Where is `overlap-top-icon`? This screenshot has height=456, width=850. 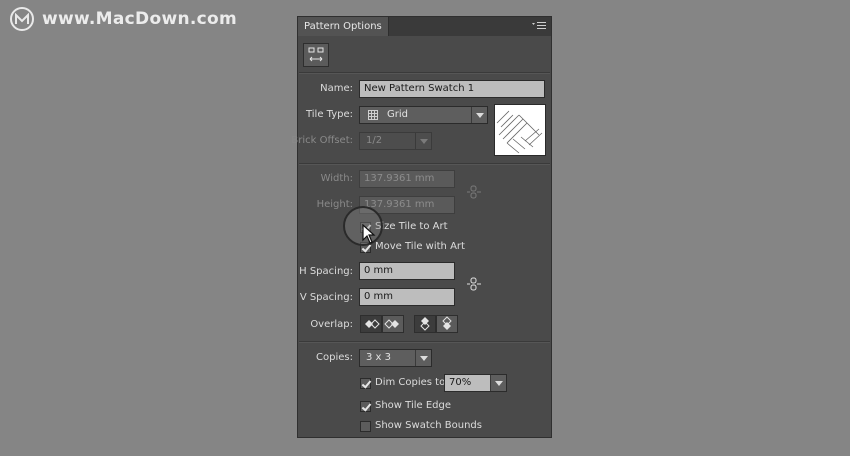 overlap-top-icon is located at coordinates (425, 324).